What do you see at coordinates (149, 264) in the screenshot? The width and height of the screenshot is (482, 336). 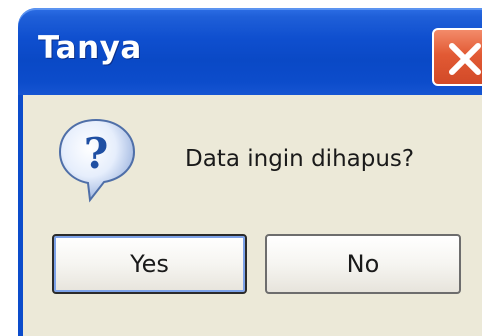 I see `yes-button: Yes` at bounding box center [149, 264].